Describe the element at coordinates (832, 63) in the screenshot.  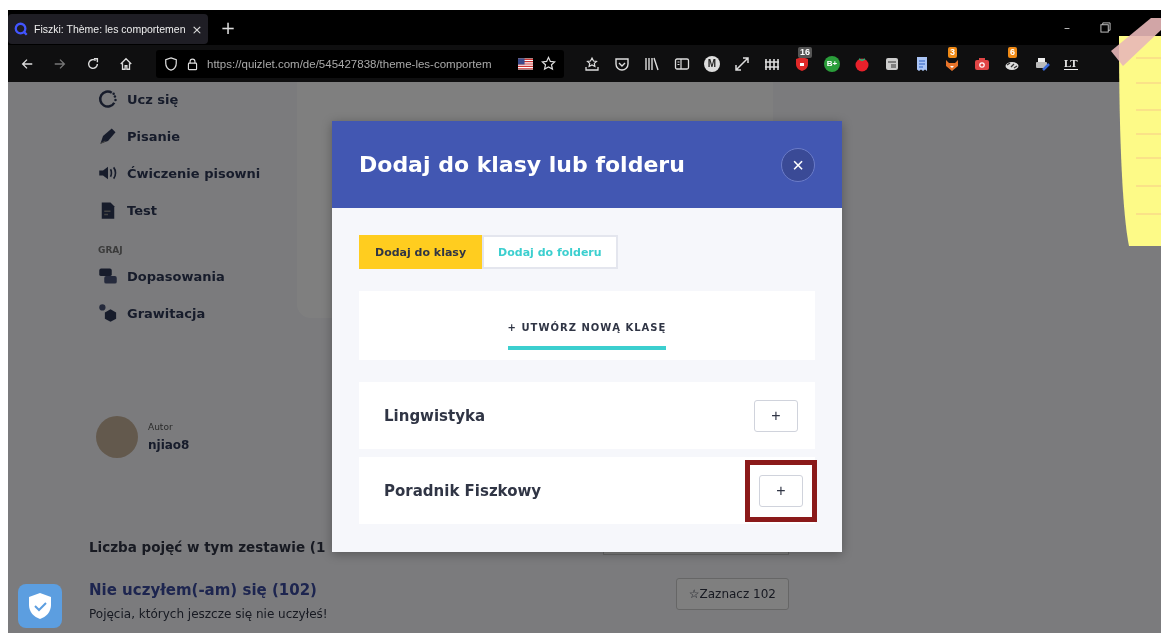
I see `circle-letters-icon: B+` at that location.